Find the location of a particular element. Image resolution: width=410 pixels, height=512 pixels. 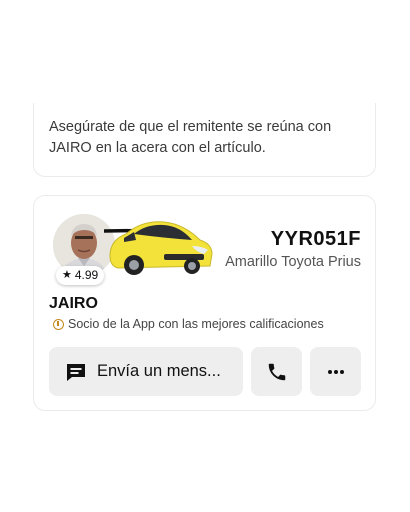

award-icon is located at coordinates (58, 324).